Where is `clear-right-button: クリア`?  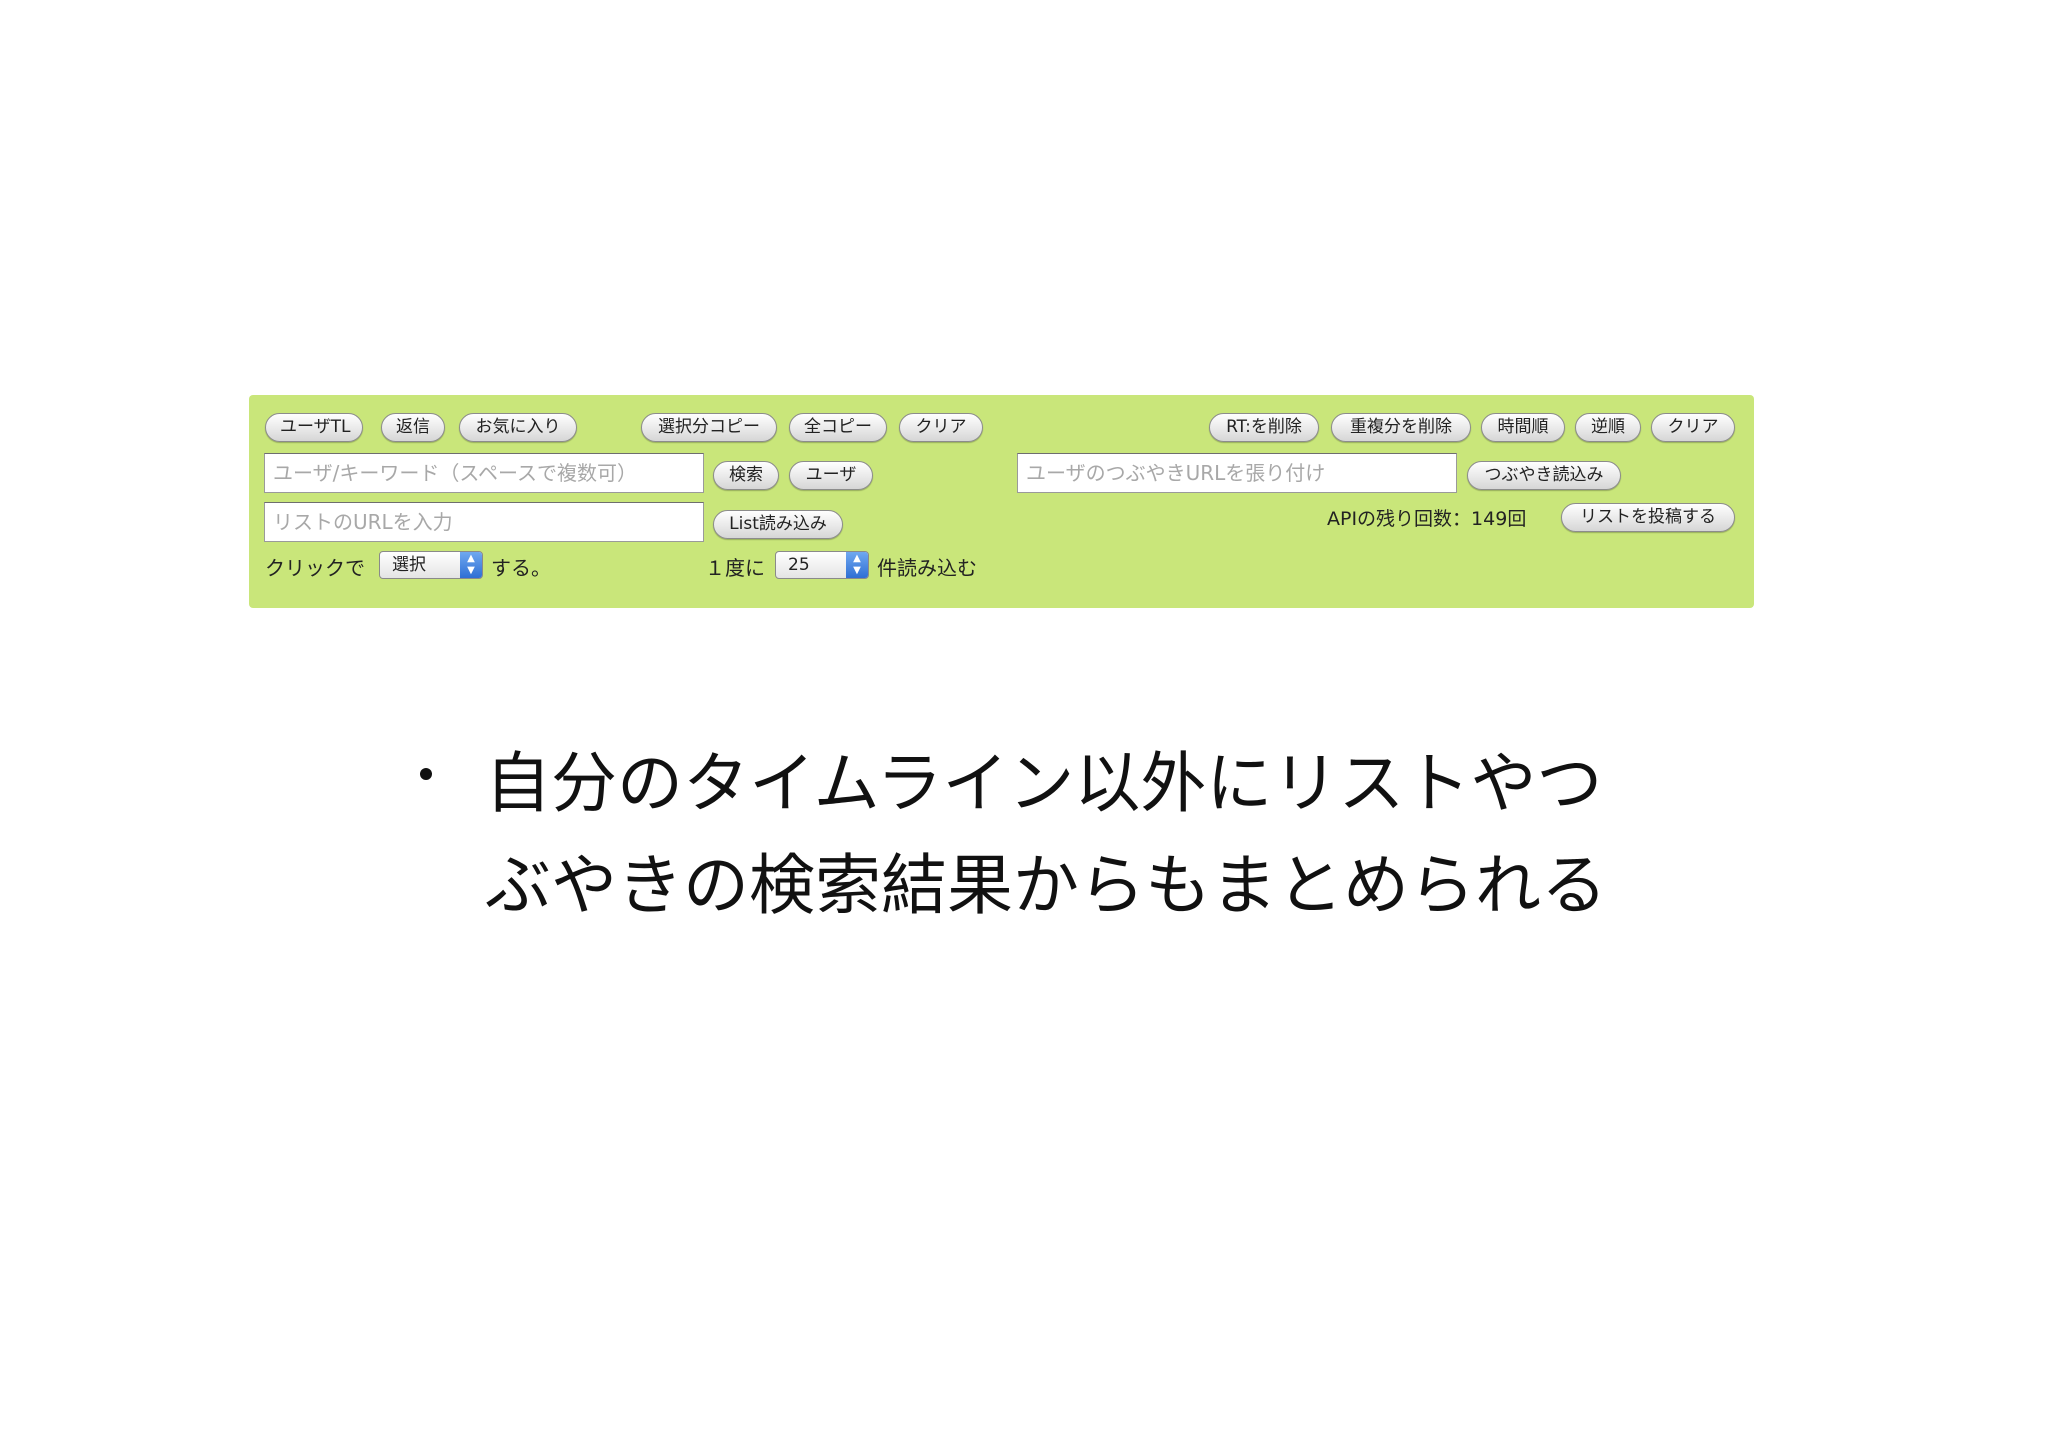 clear-right-button: クリア is located at coordinates (1693, 427).